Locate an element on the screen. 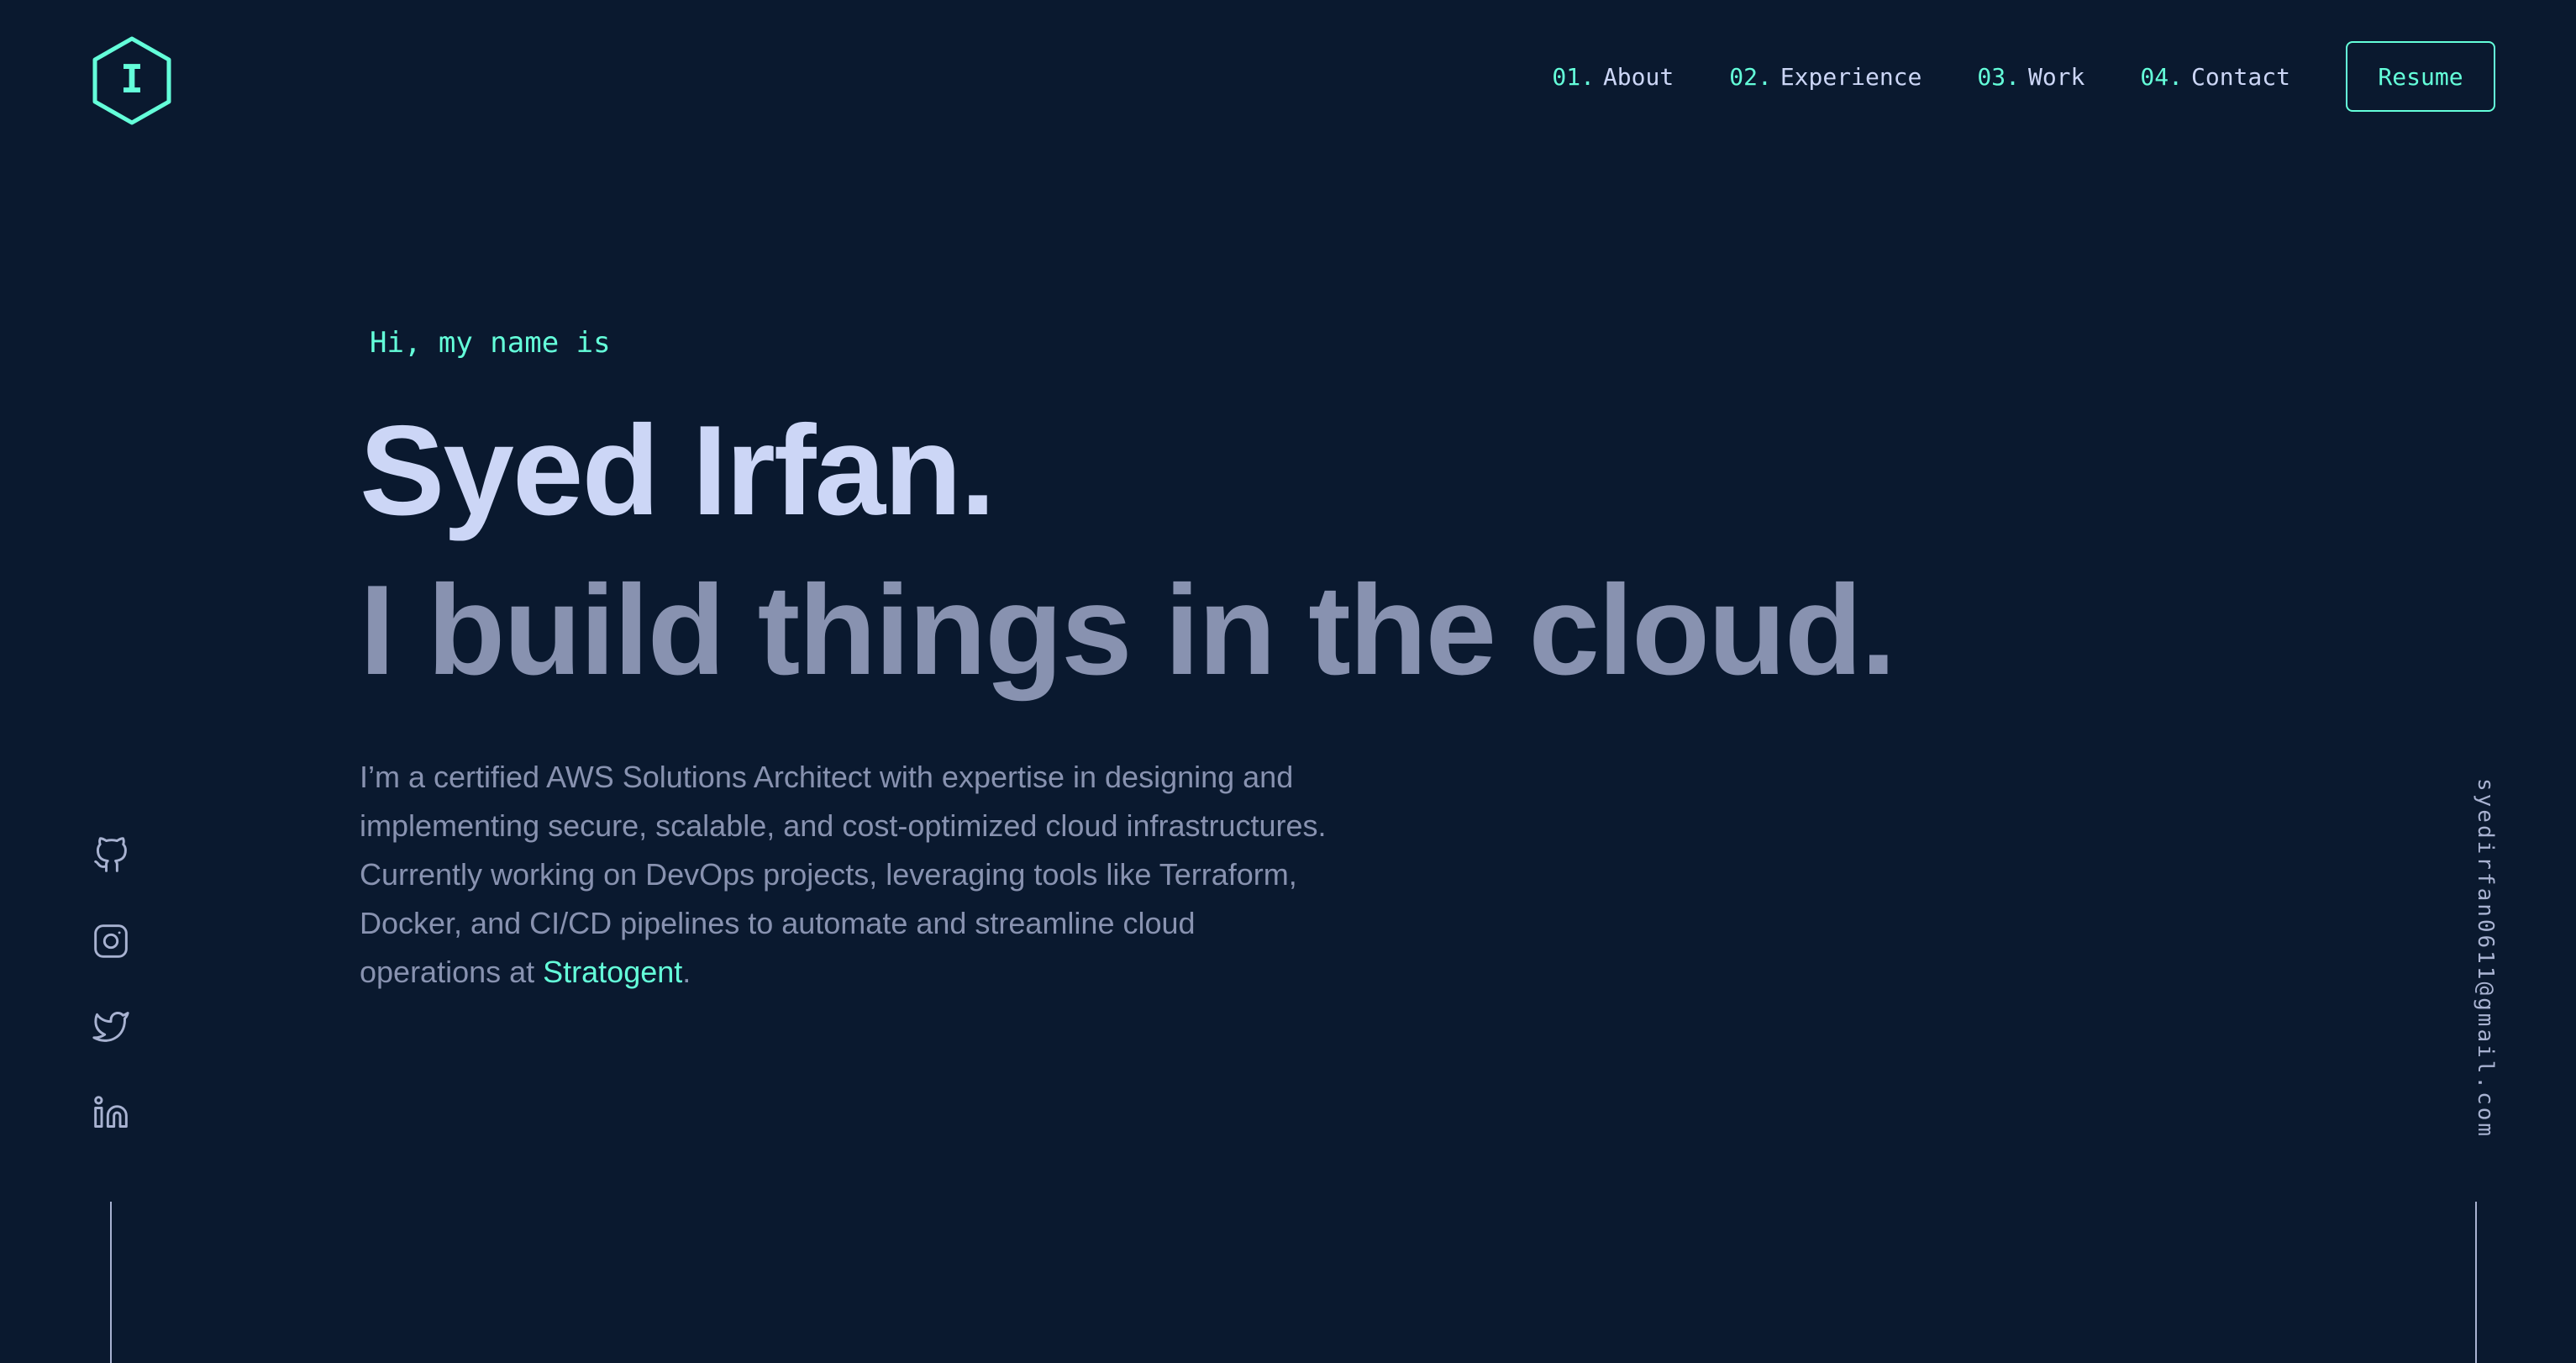  logo-letter: I is located at coordinates (132, 79).